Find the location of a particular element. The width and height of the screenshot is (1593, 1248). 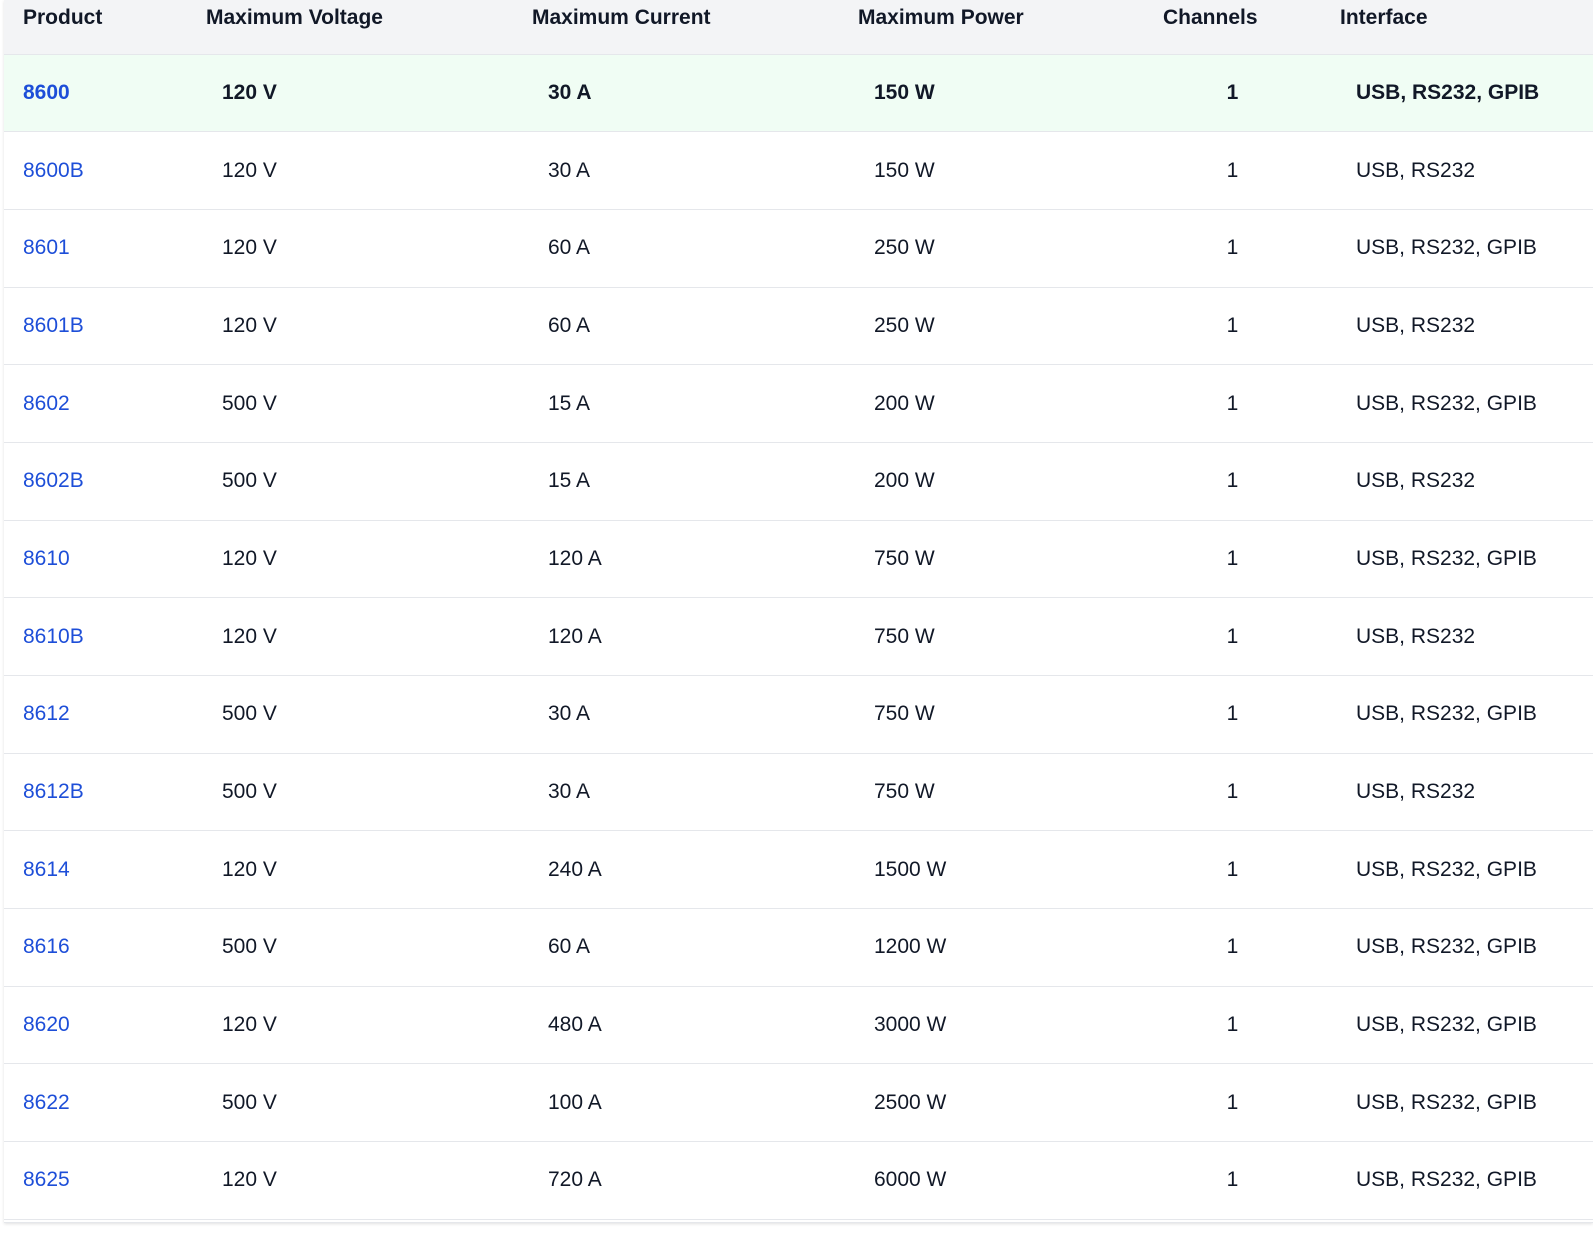

product-link: 8622 is located at coordinates (46, 1102).